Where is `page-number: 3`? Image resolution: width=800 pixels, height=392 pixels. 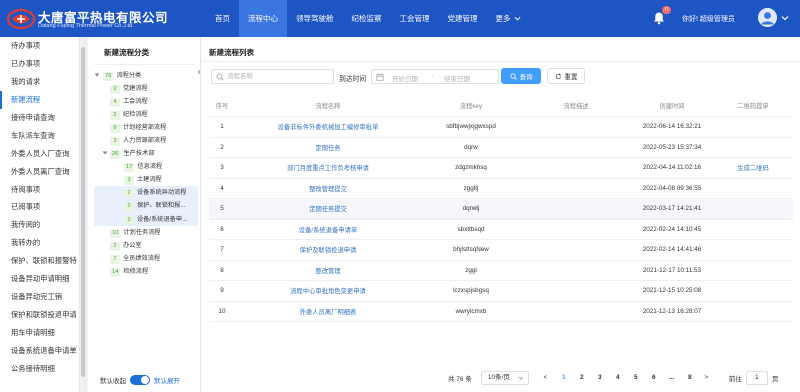 page-number: 3 is located at coordinates (600, 378).